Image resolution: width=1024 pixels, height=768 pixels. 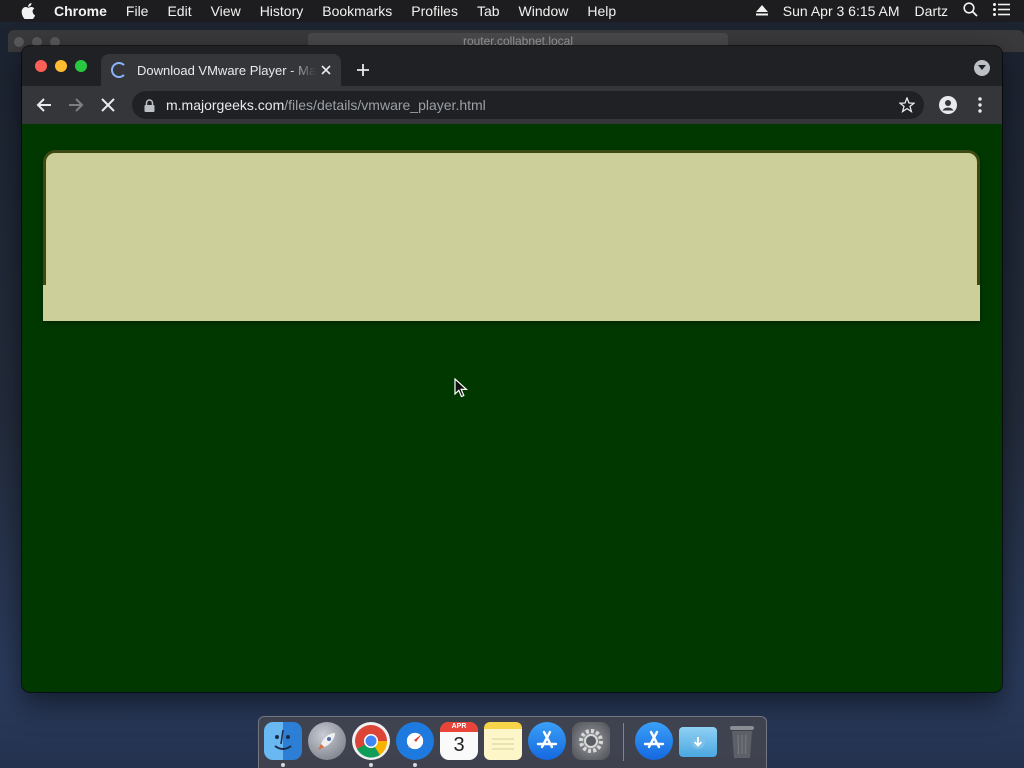 I want to click on loading-spinner-icon, so click(x=119, y=70).